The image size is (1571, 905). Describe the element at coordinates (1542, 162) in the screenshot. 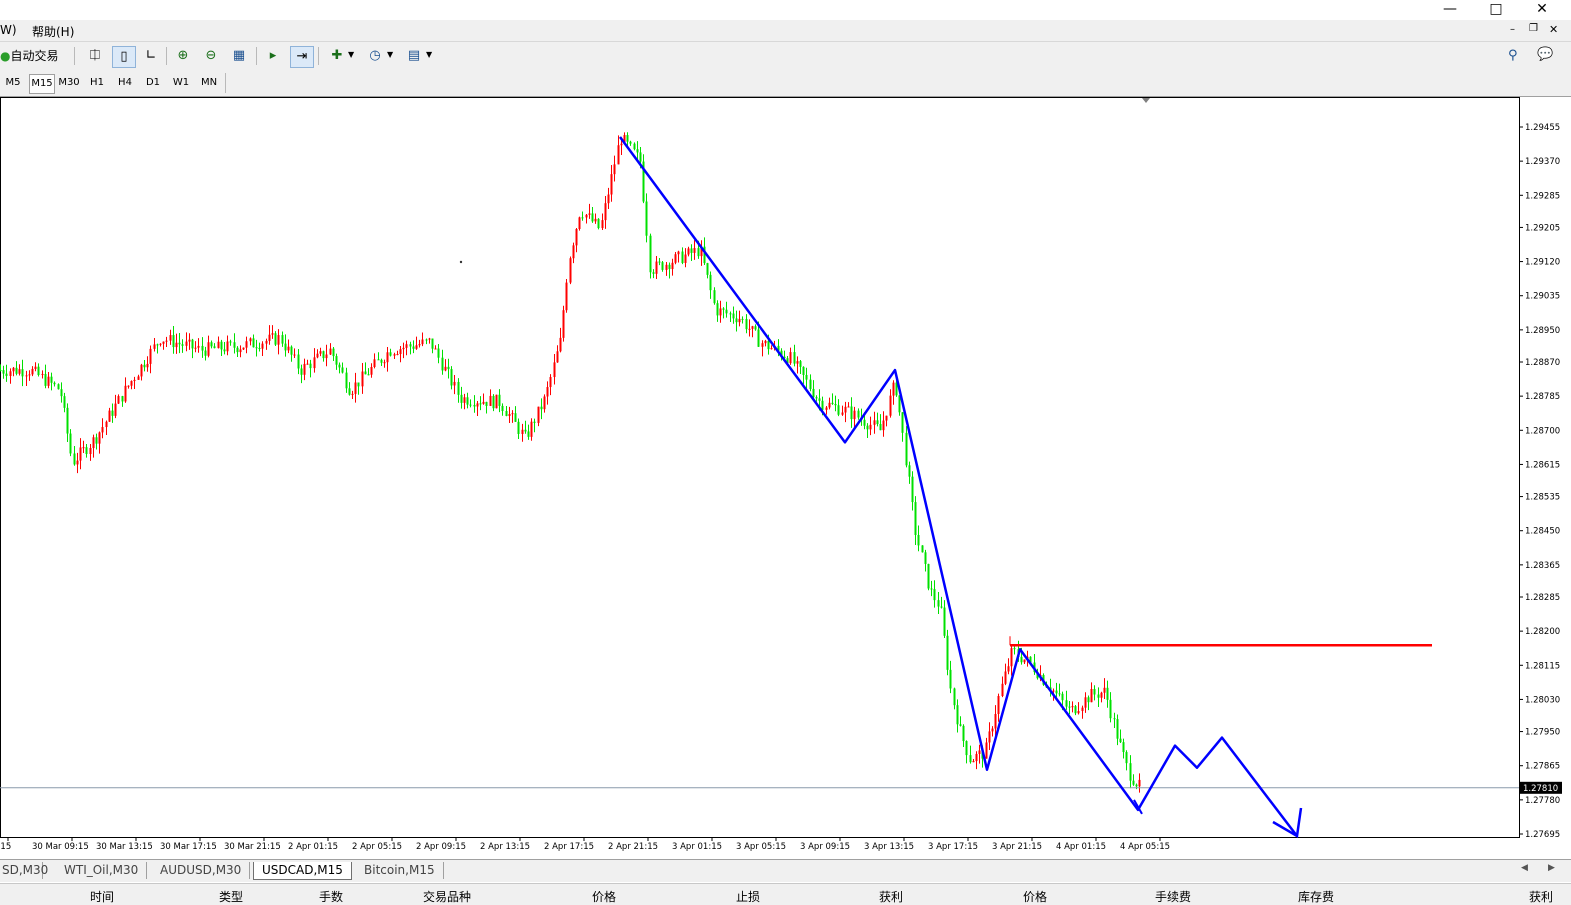

I see `y-tick-label: 1.29370` at that location.